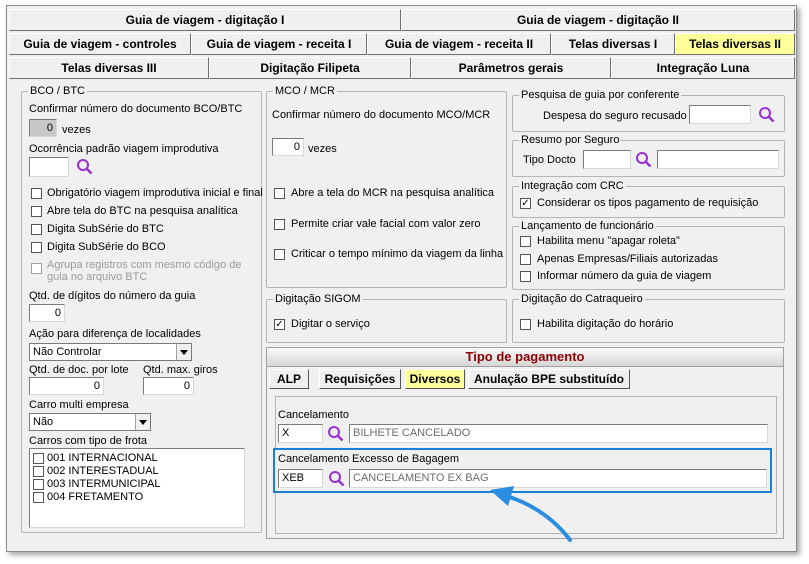 The image size is (809, 564). I want to click on lancamento-title: Lançamento de funcionário, so click(587, 226).